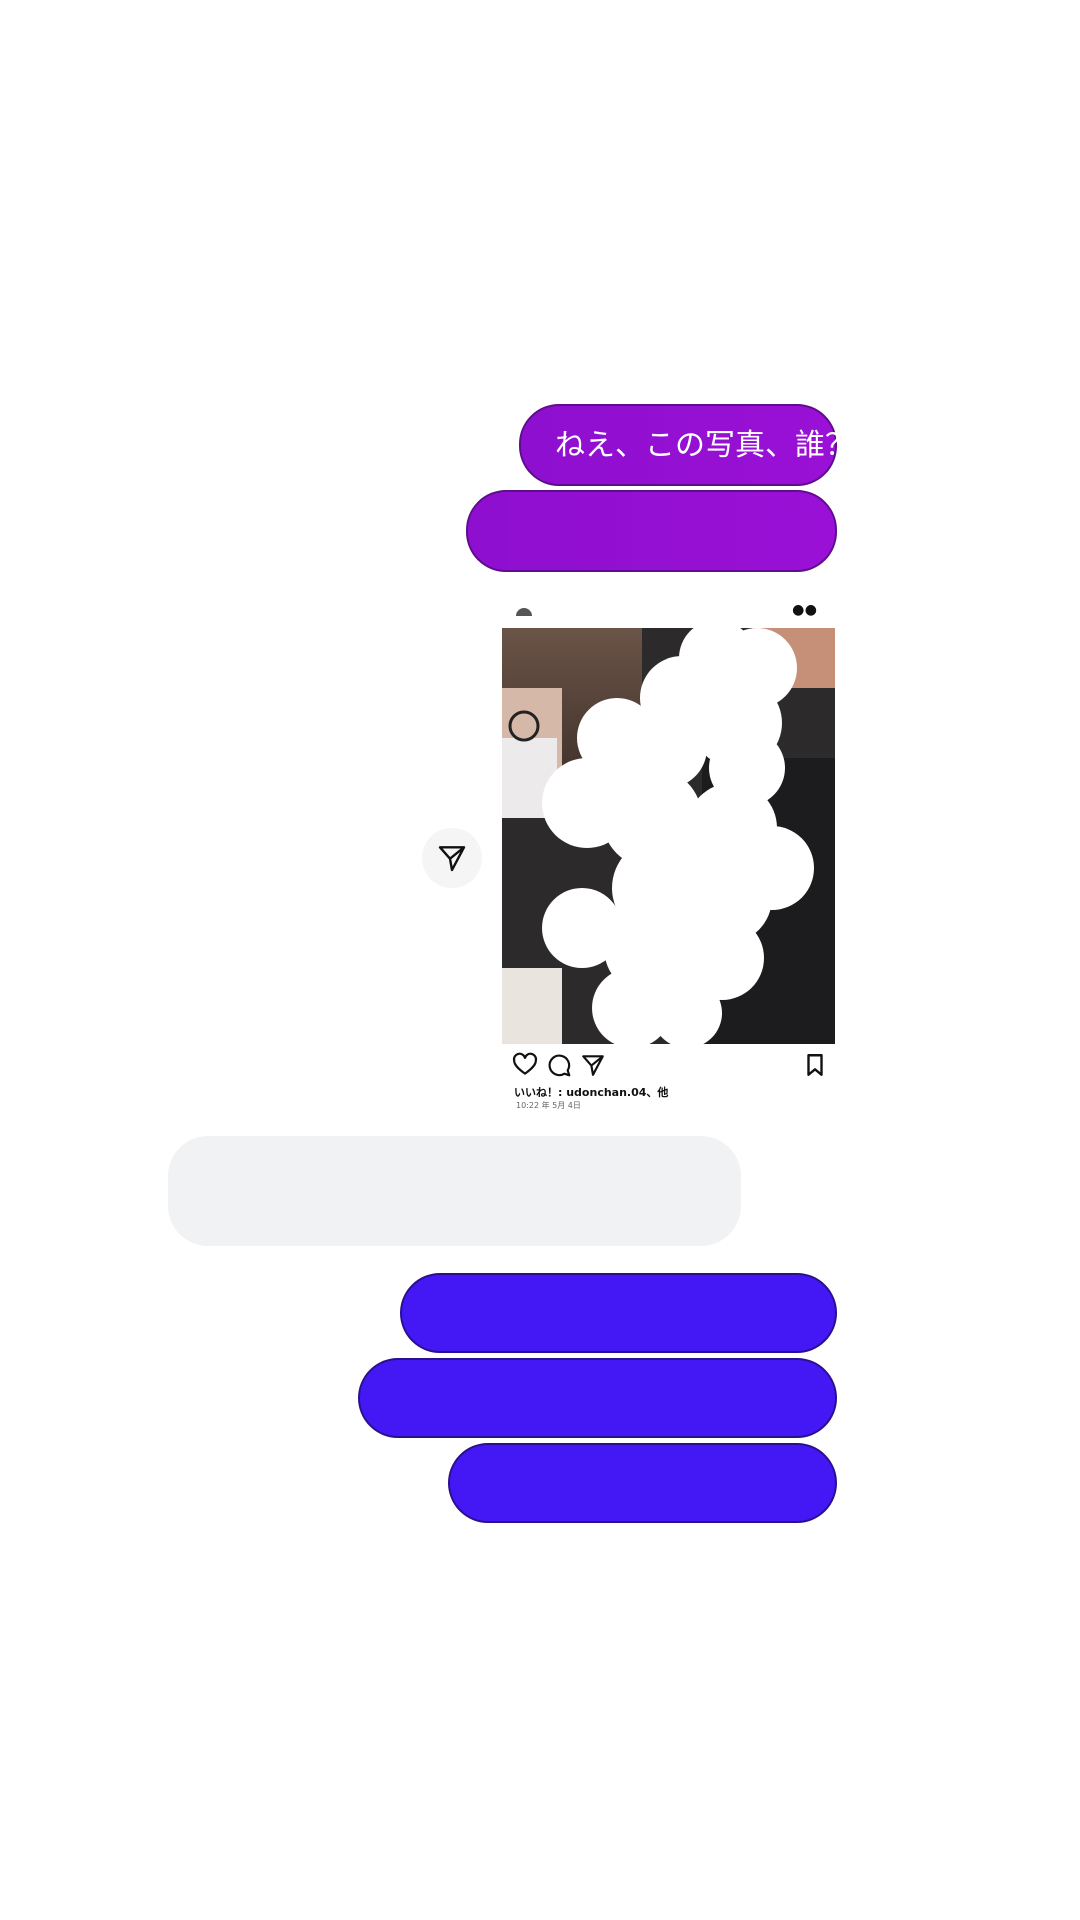 This screenshot has height=1920, width=1080. Describe the element at coordinates (559, 1065) in the screenshot. I see `comment-icon` at that location.